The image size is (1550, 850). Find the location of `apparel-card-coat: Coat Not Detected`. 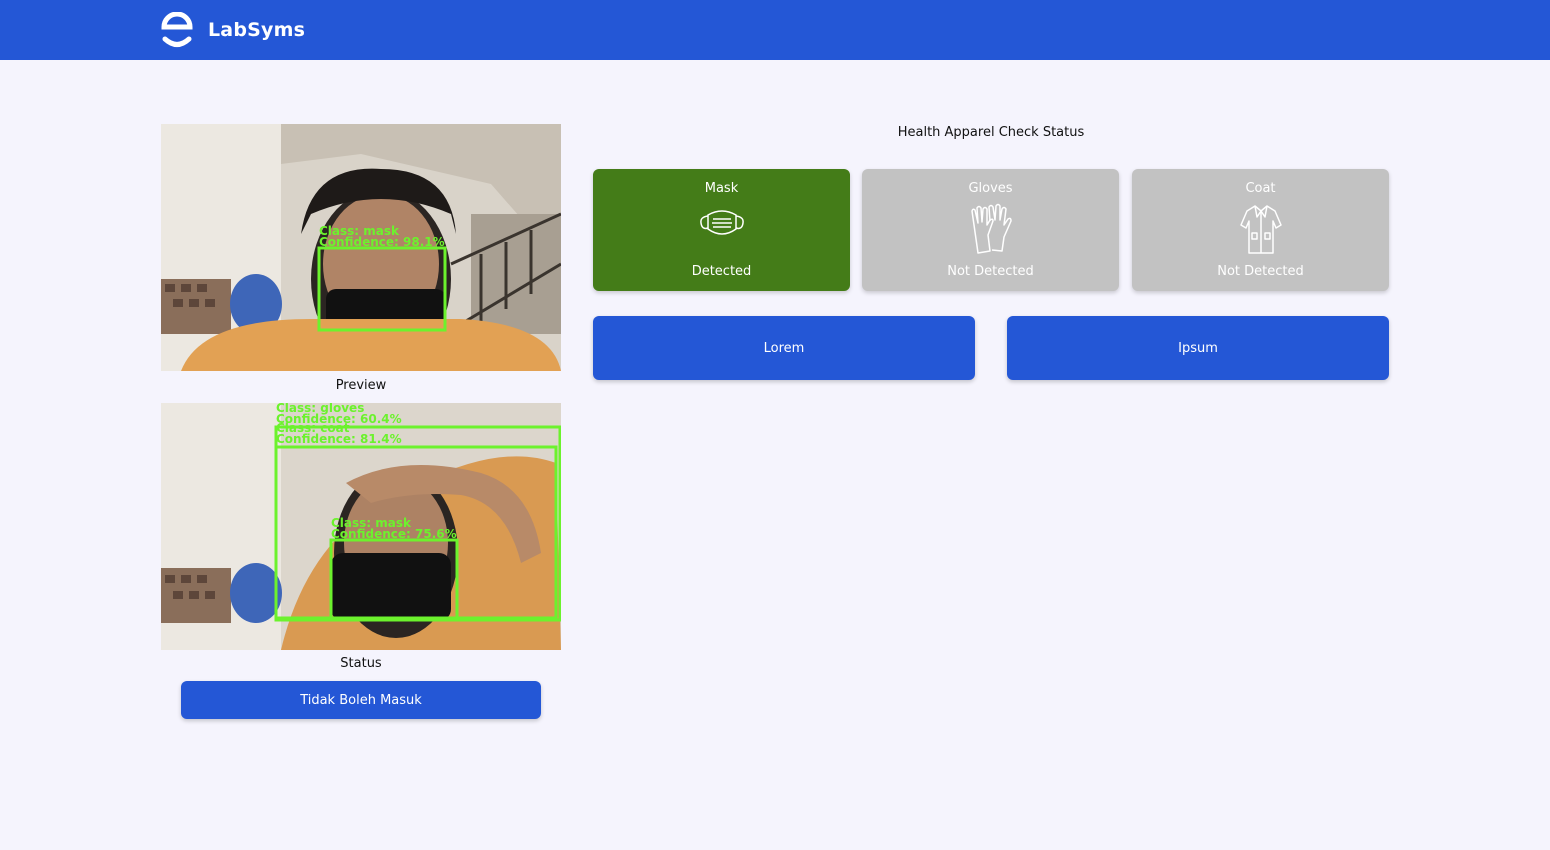

apparel-card-coat: Coat Not Detected is located at coordinates (1260, 230).